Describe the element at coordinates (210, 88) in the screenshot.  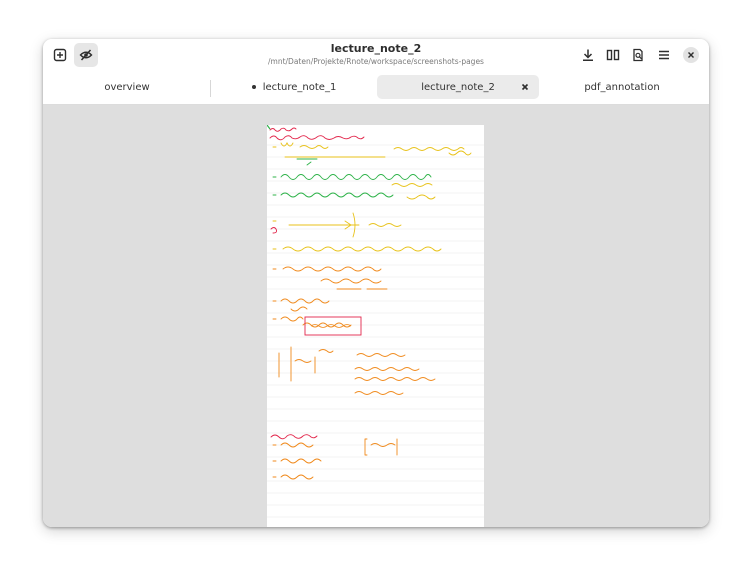
I see `tab-separator` at that location.